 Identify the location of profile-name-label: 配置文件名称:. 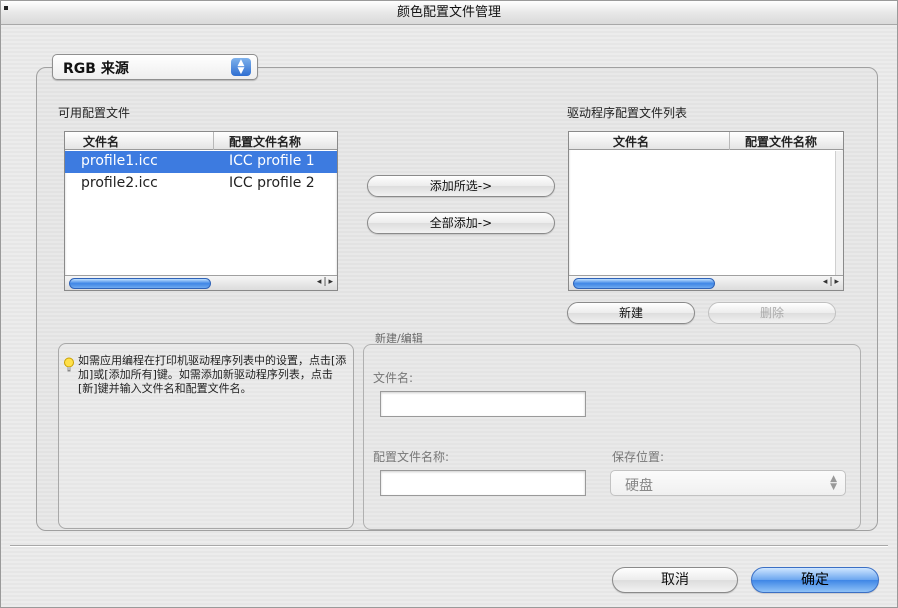
(411, 457).